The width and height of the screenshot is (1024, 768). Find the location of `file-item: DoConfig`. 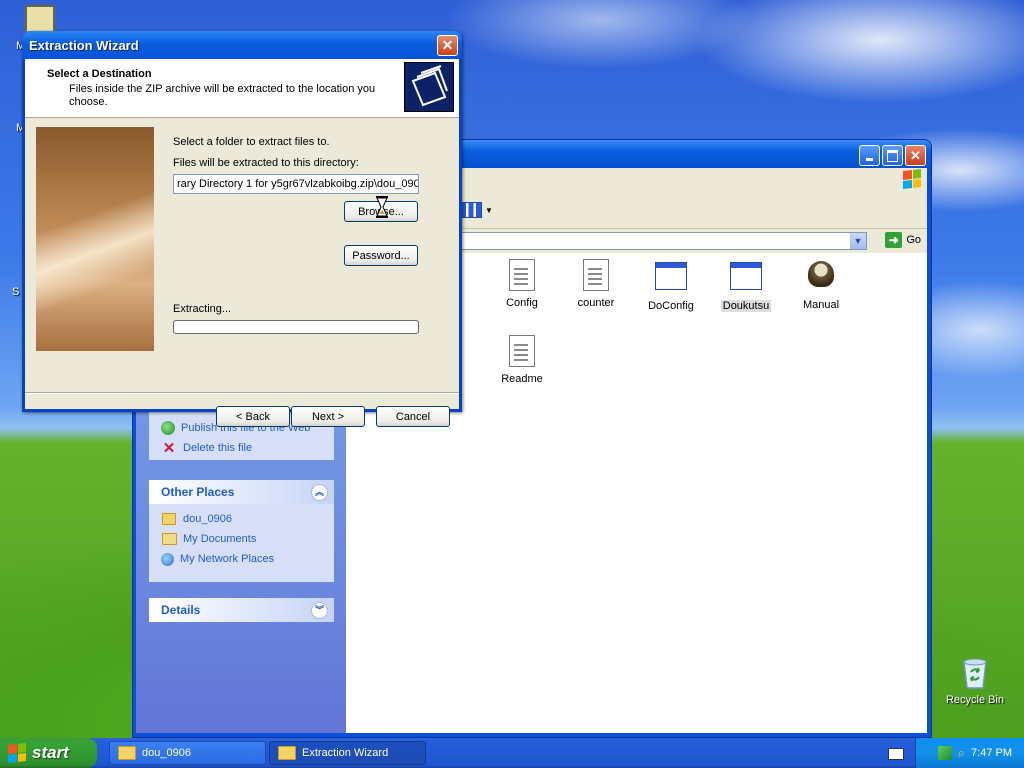

file-item: DoConfig is located at coordinates (671, 285).